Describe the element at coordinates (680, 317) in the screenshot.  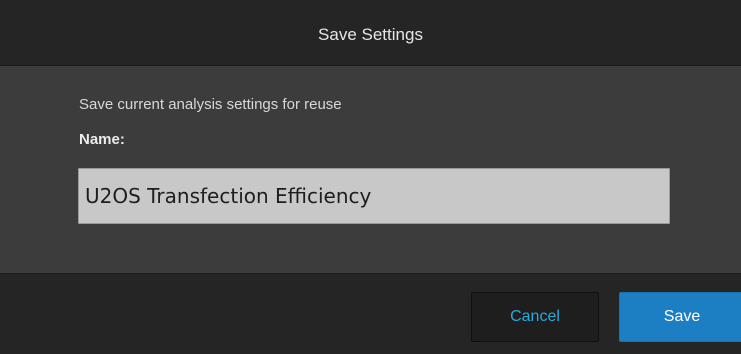
I see `save-button: Save` at that location.